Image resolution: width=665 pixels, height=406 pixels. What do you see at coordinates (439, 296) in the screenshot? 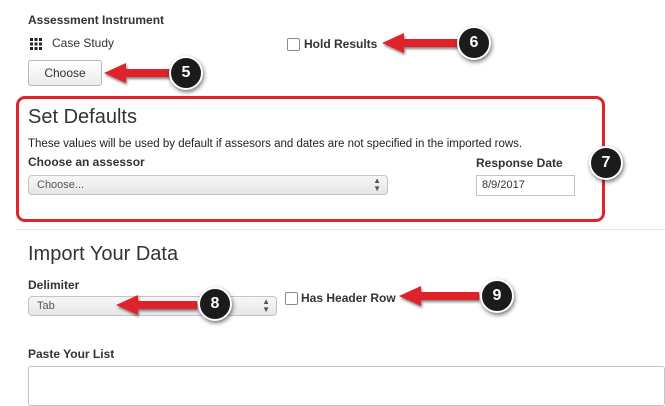
I see `arrow-9-icon` at bounding box center [439, 296].